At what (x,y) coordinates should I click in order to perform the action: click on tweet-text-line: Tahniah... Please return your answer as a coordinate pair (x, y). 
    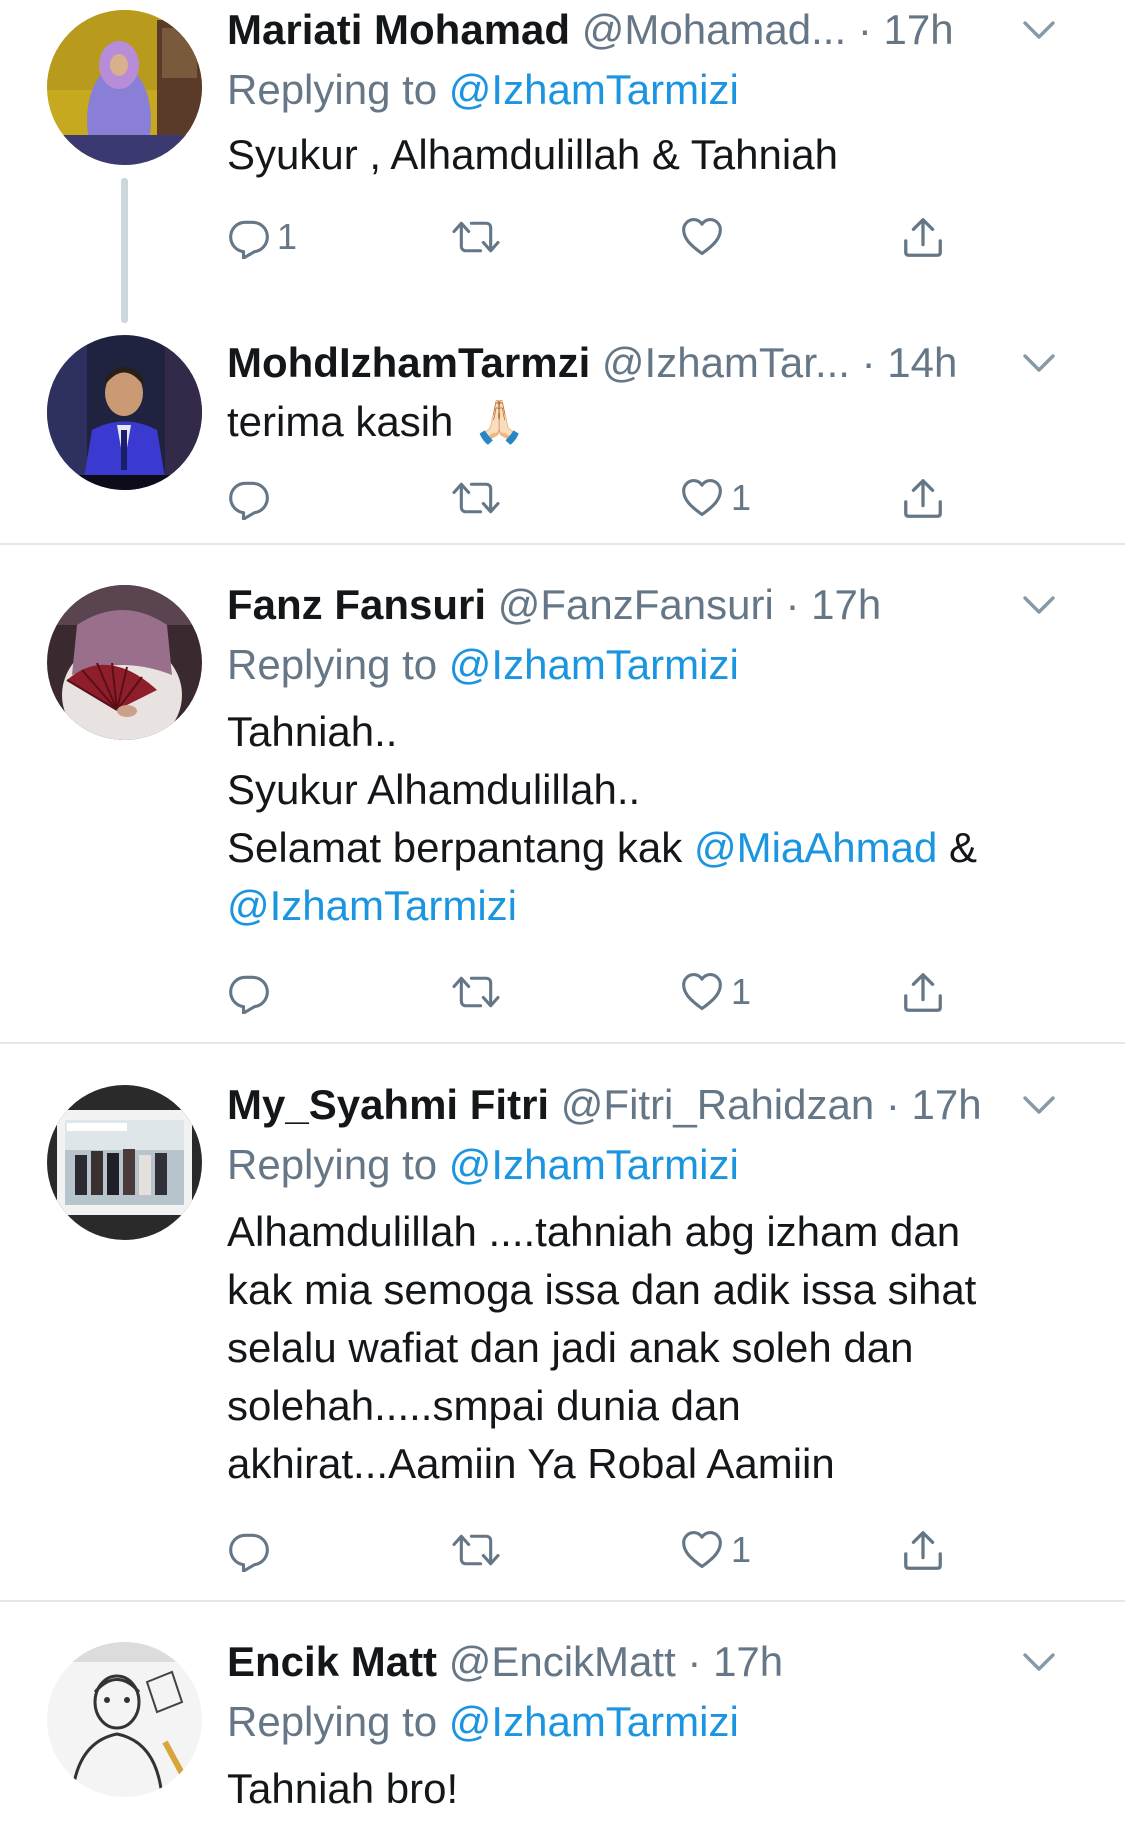
    Looking at the image, I should click on (312, 731).